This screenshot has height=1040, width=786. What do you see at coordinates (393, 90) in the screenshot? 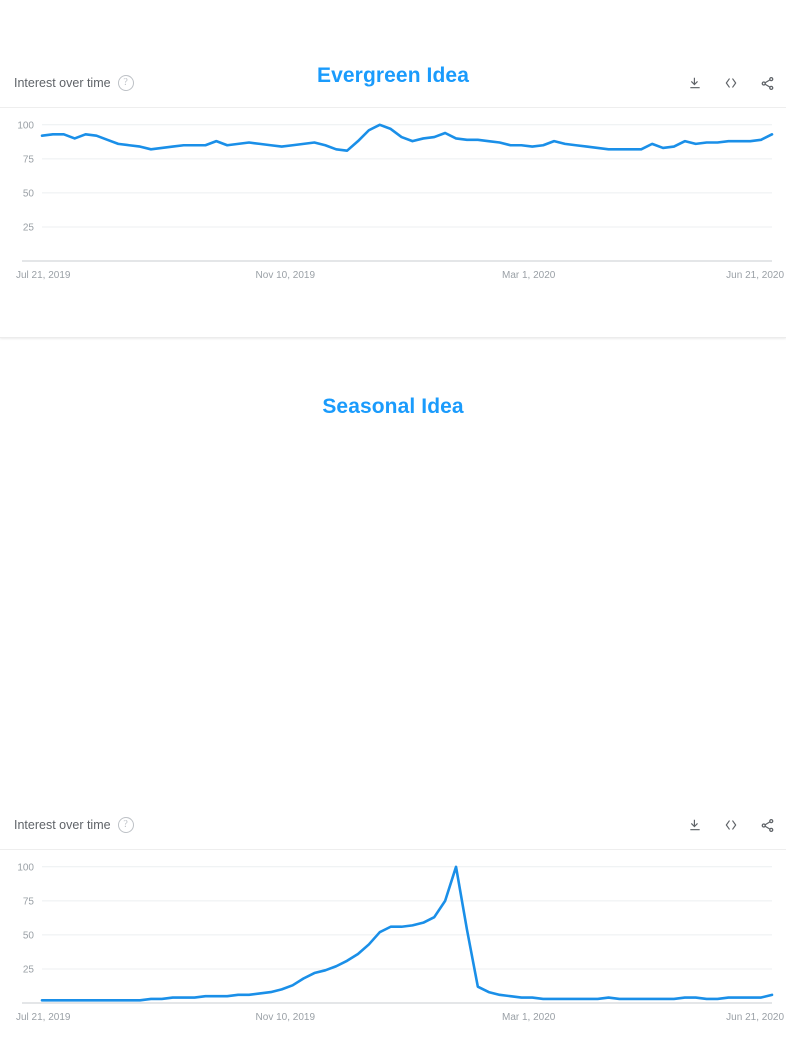
I see `card-header-evergreen: Interest over time ?` at bounding box center [393, 90].